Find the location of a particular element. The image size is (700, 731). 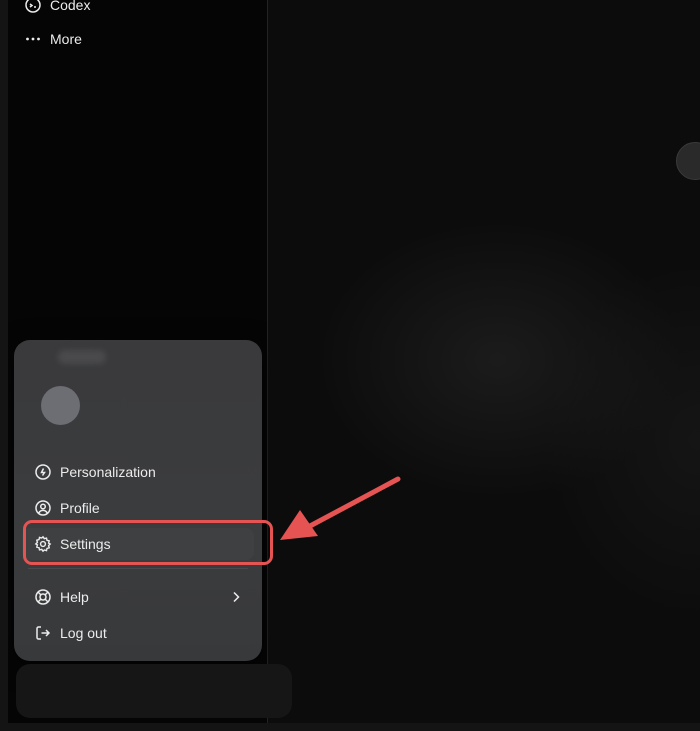

menu-item-personalization: Personalization is located at coordinates (138, 472).